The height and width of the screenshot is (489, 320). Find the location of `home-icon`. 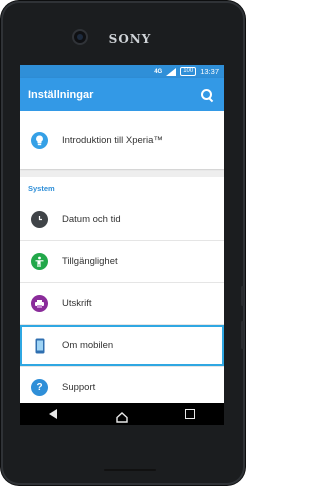

home-icon is located at coordinates (122, 416).